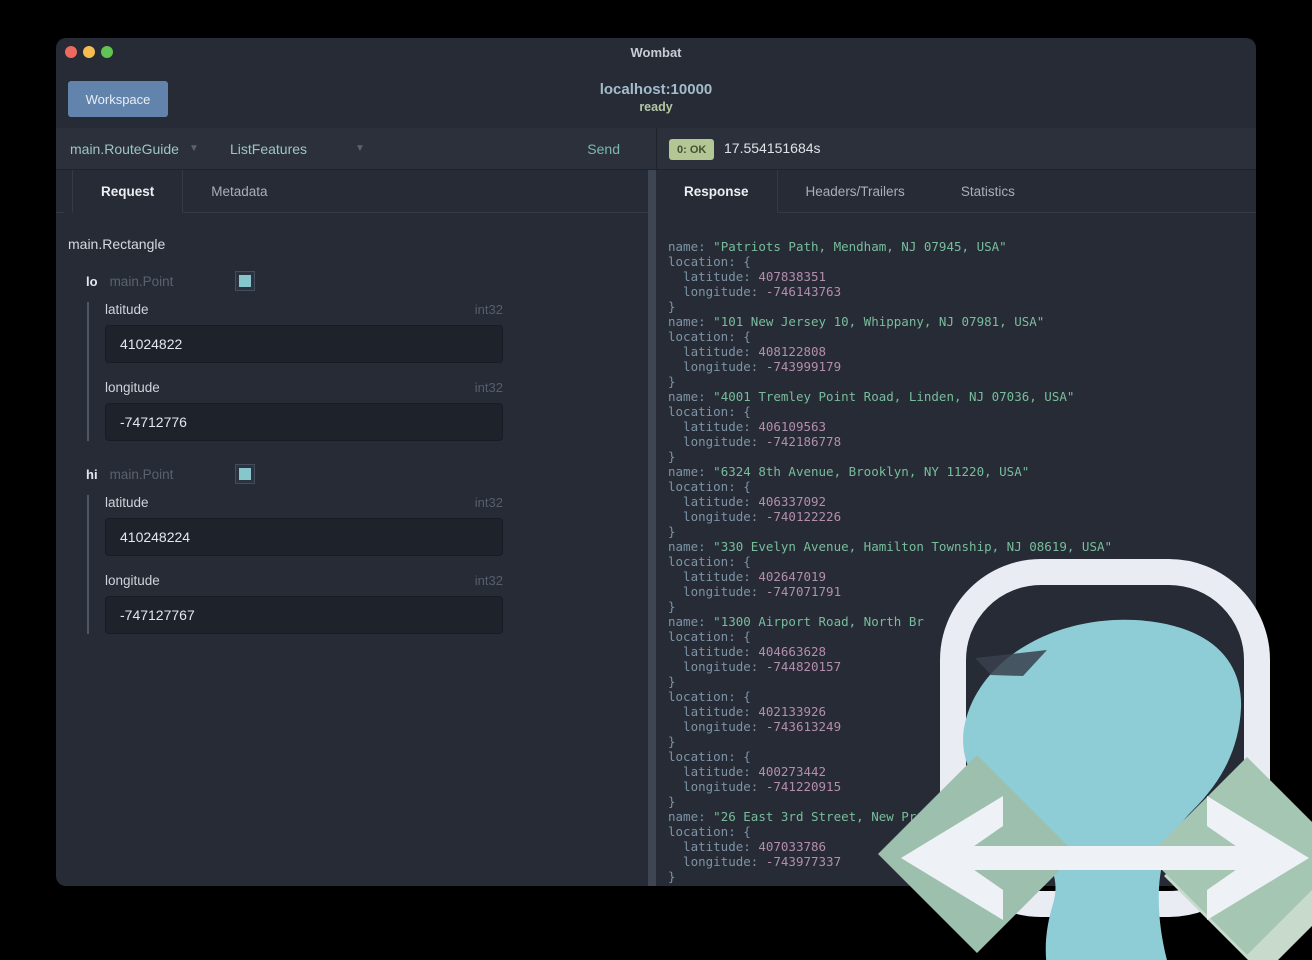  Describe the element at coordinates (652, 528) in the screenshot. I see `panel-divider` at that location.